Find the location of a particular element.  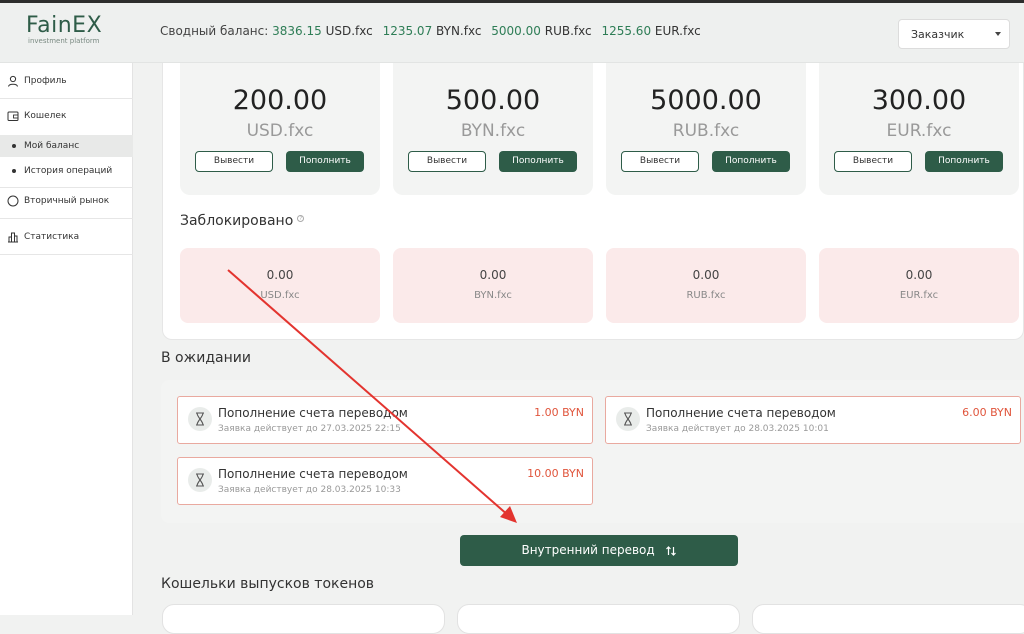

swap-arrows-icon is located at coordinates (670, 550).